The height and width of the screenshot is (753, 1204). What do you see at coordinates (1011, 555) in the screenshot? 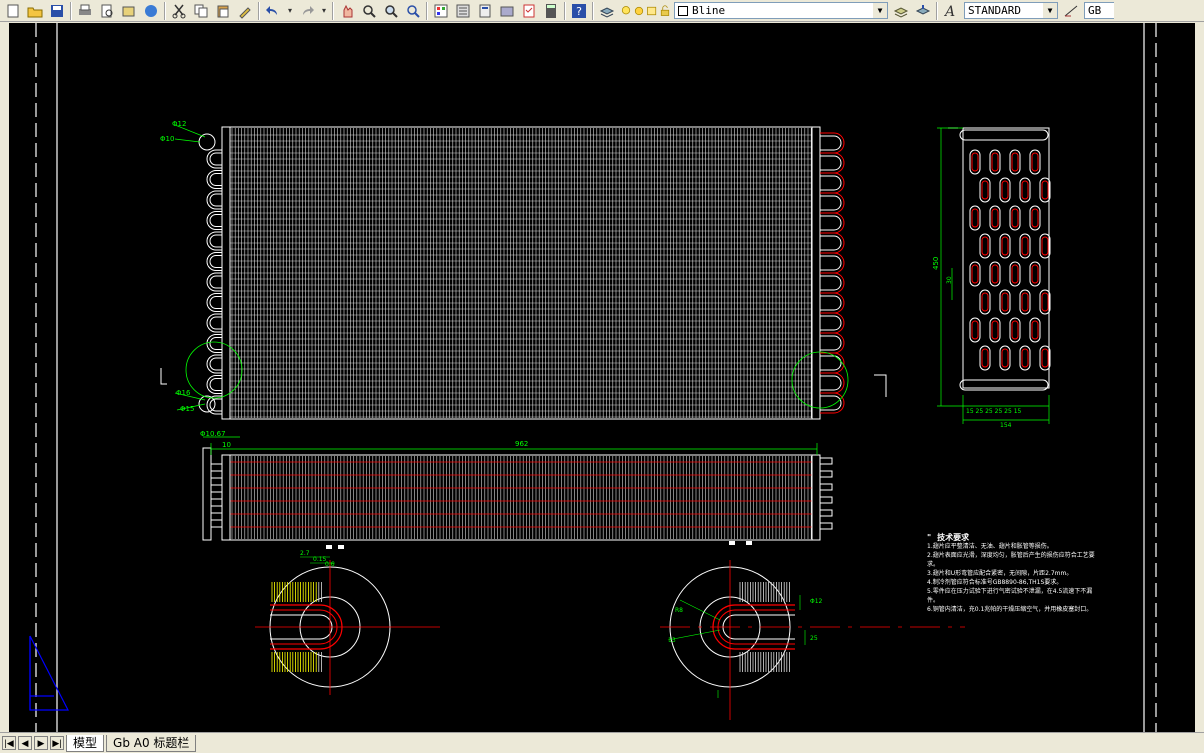
I see `tech-note-line: 2.翅片表面应光滑，深度均匀，胀管后产生的损伤应符合工艺要` at bounding box center [1011, 555].